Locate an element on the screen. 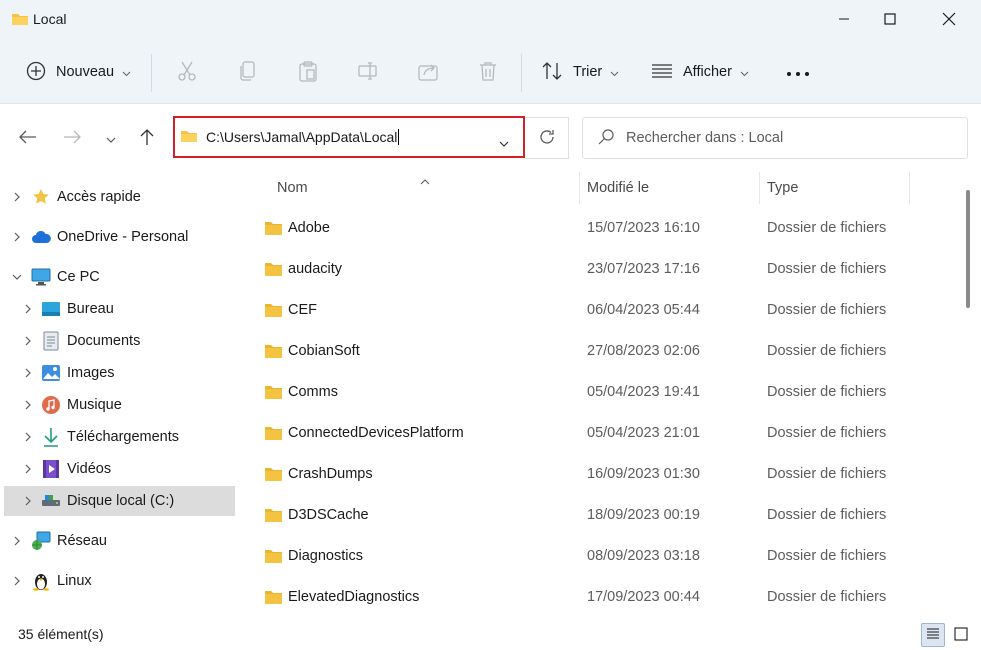  file-modified-date: 05/04/2023 19:41 is located at coordinates (643, 392).